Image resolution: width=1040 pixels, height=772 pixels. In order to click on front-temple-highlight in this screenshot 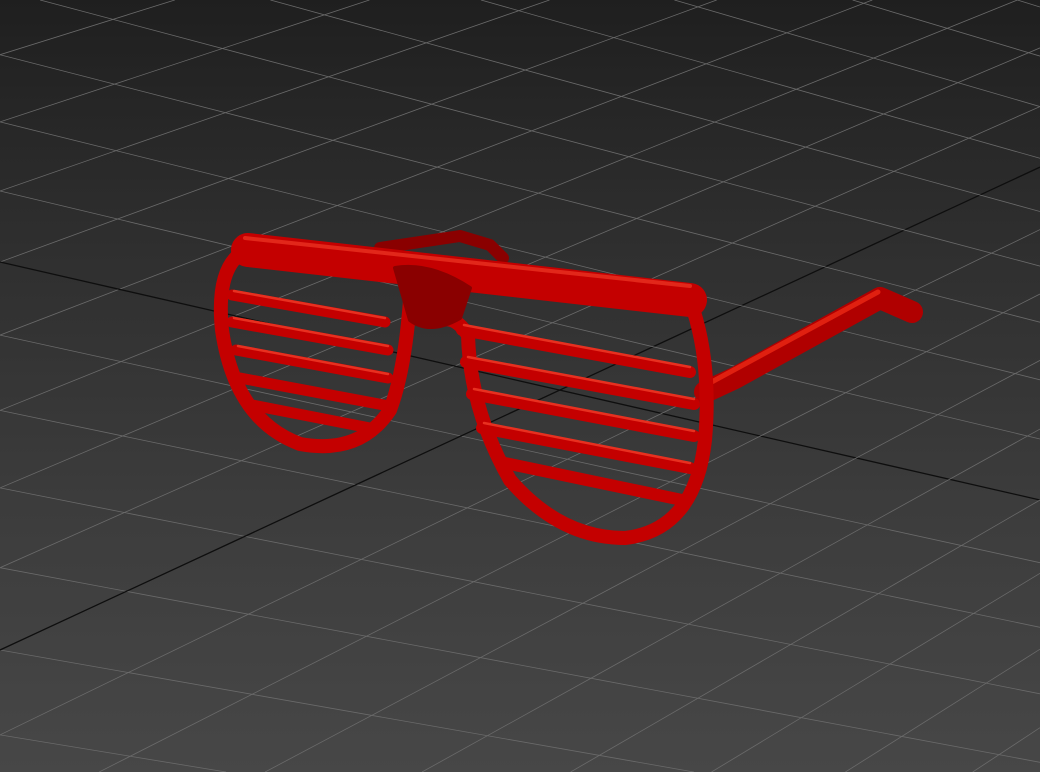, I will do `click(793, 338)`.